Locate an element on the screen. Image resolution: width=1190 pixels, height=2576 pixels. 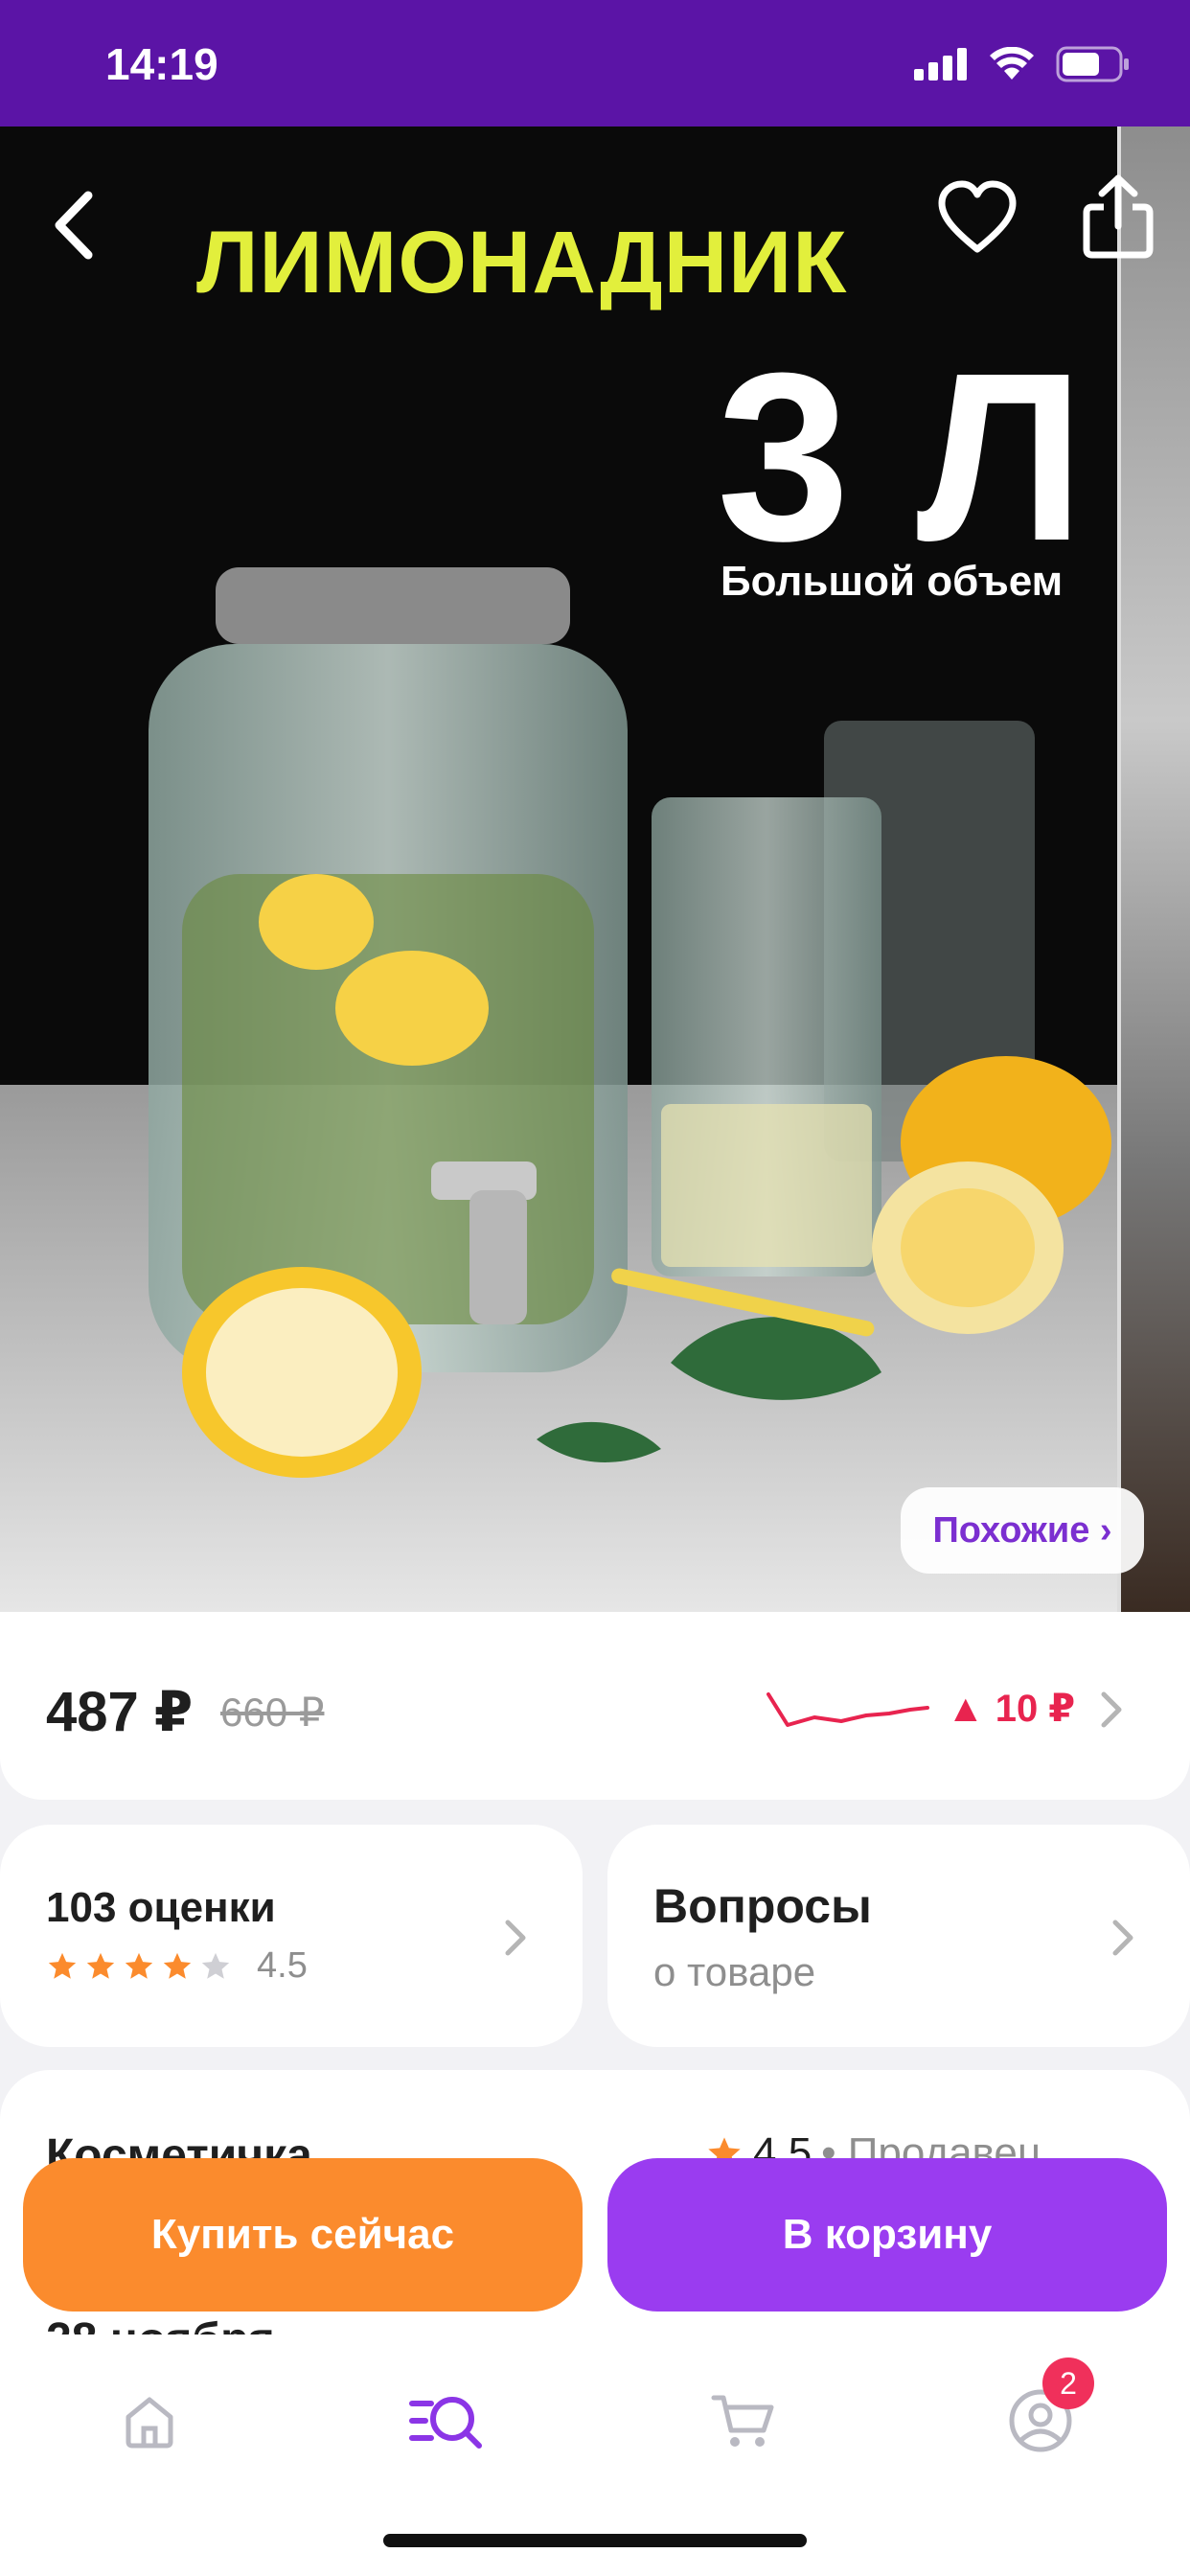
tab-catalog is located at coordinates (447, 2421).